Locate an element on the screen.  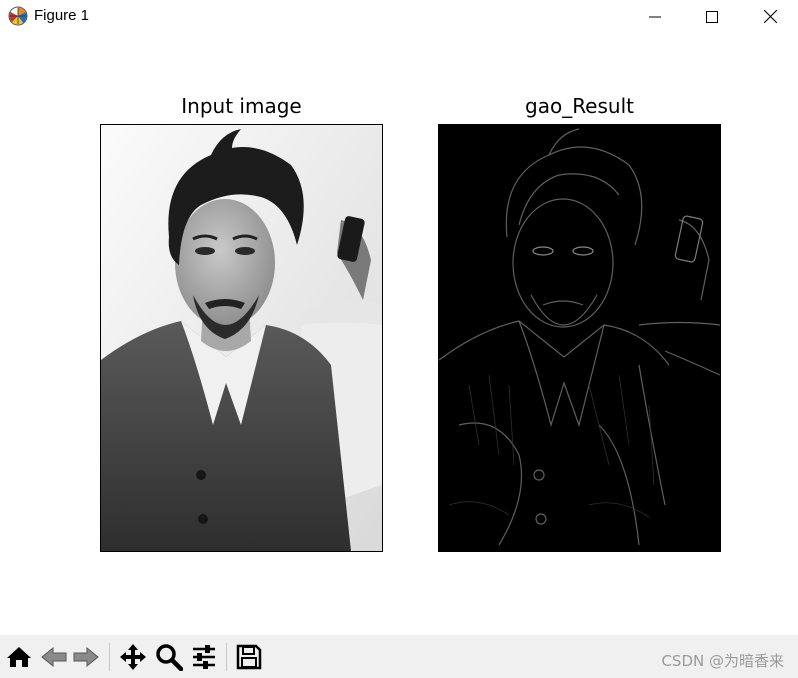
home-icon is located at coordinates (19, 657).